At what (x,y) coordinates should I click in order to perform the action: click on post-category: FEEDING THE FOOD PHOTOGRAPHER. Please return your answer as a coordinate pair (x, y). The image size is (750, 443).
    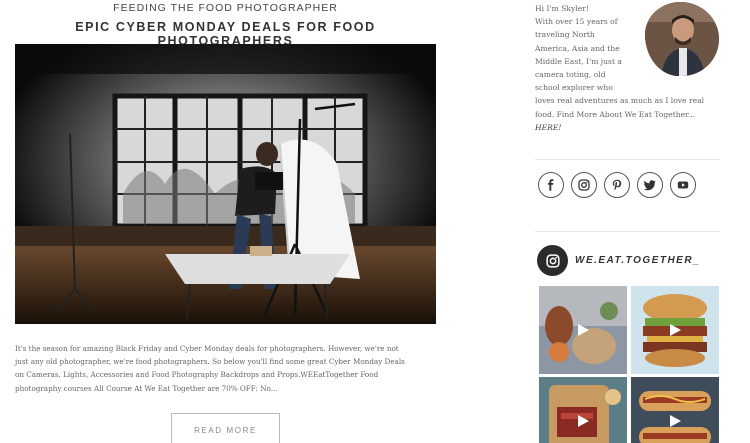
    Looking at the image, I should click on (225, 8).